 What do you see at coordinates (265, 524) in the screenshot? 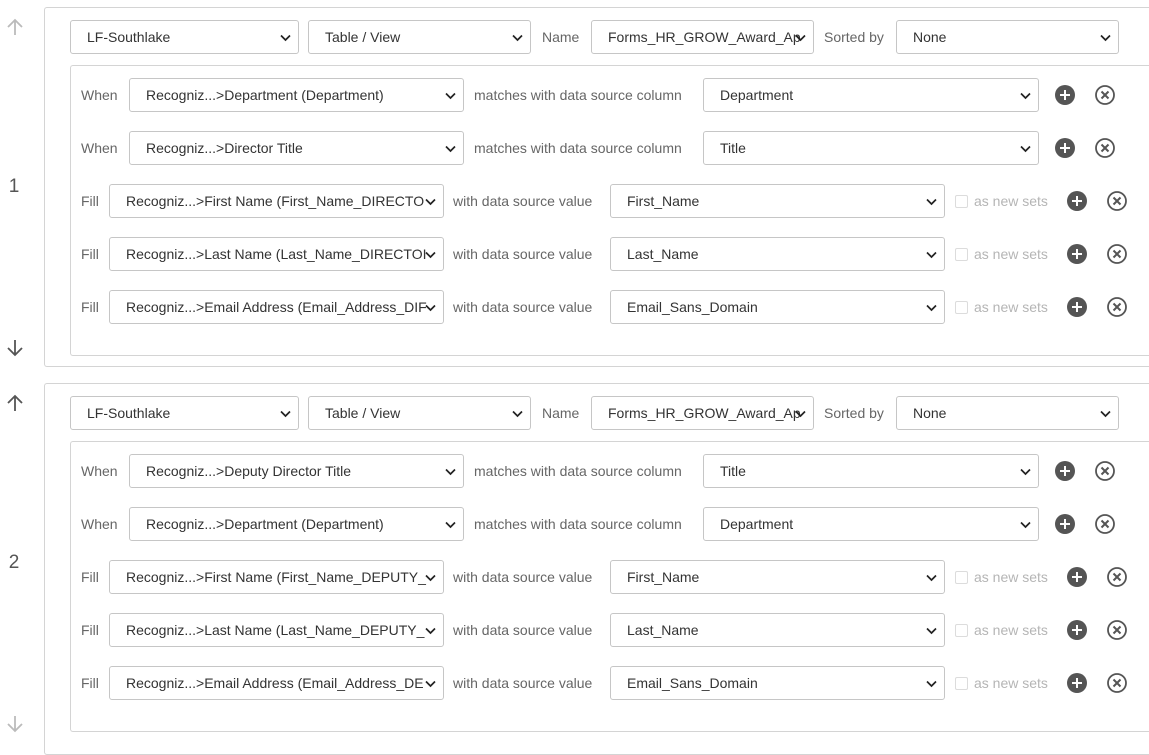
I see `when-field-value: Recogniz...>Department (Department)` at bounding box center [265, 524].